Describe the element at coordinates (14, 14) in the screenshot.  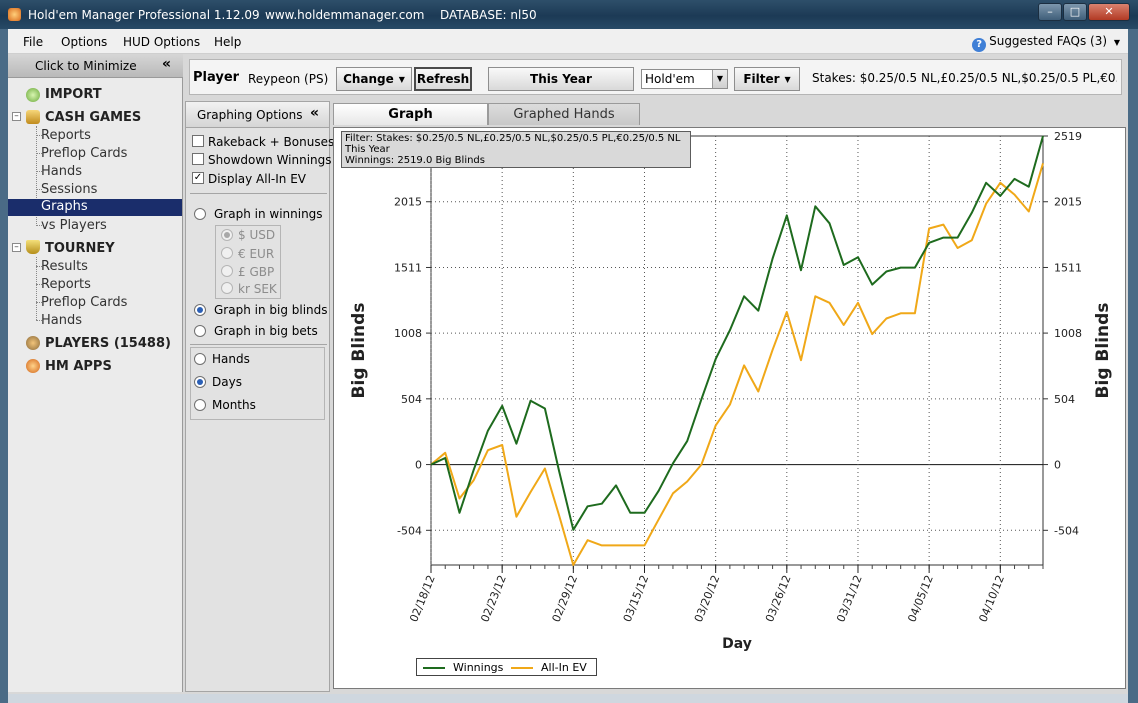
I see `app-icon` at that location.